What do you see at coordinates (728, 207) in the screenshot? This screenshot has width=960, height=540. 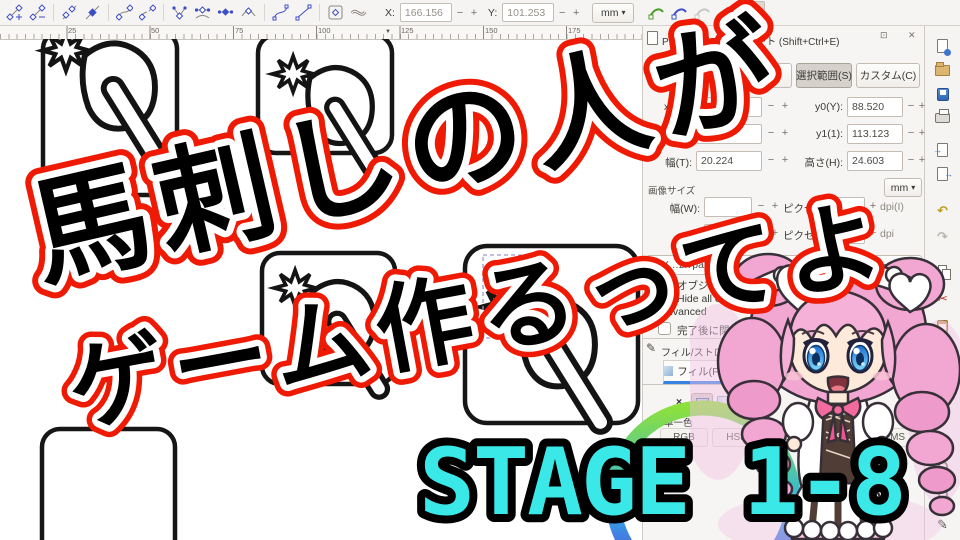 I see `image-width-input` at bounding box center [728, 207].